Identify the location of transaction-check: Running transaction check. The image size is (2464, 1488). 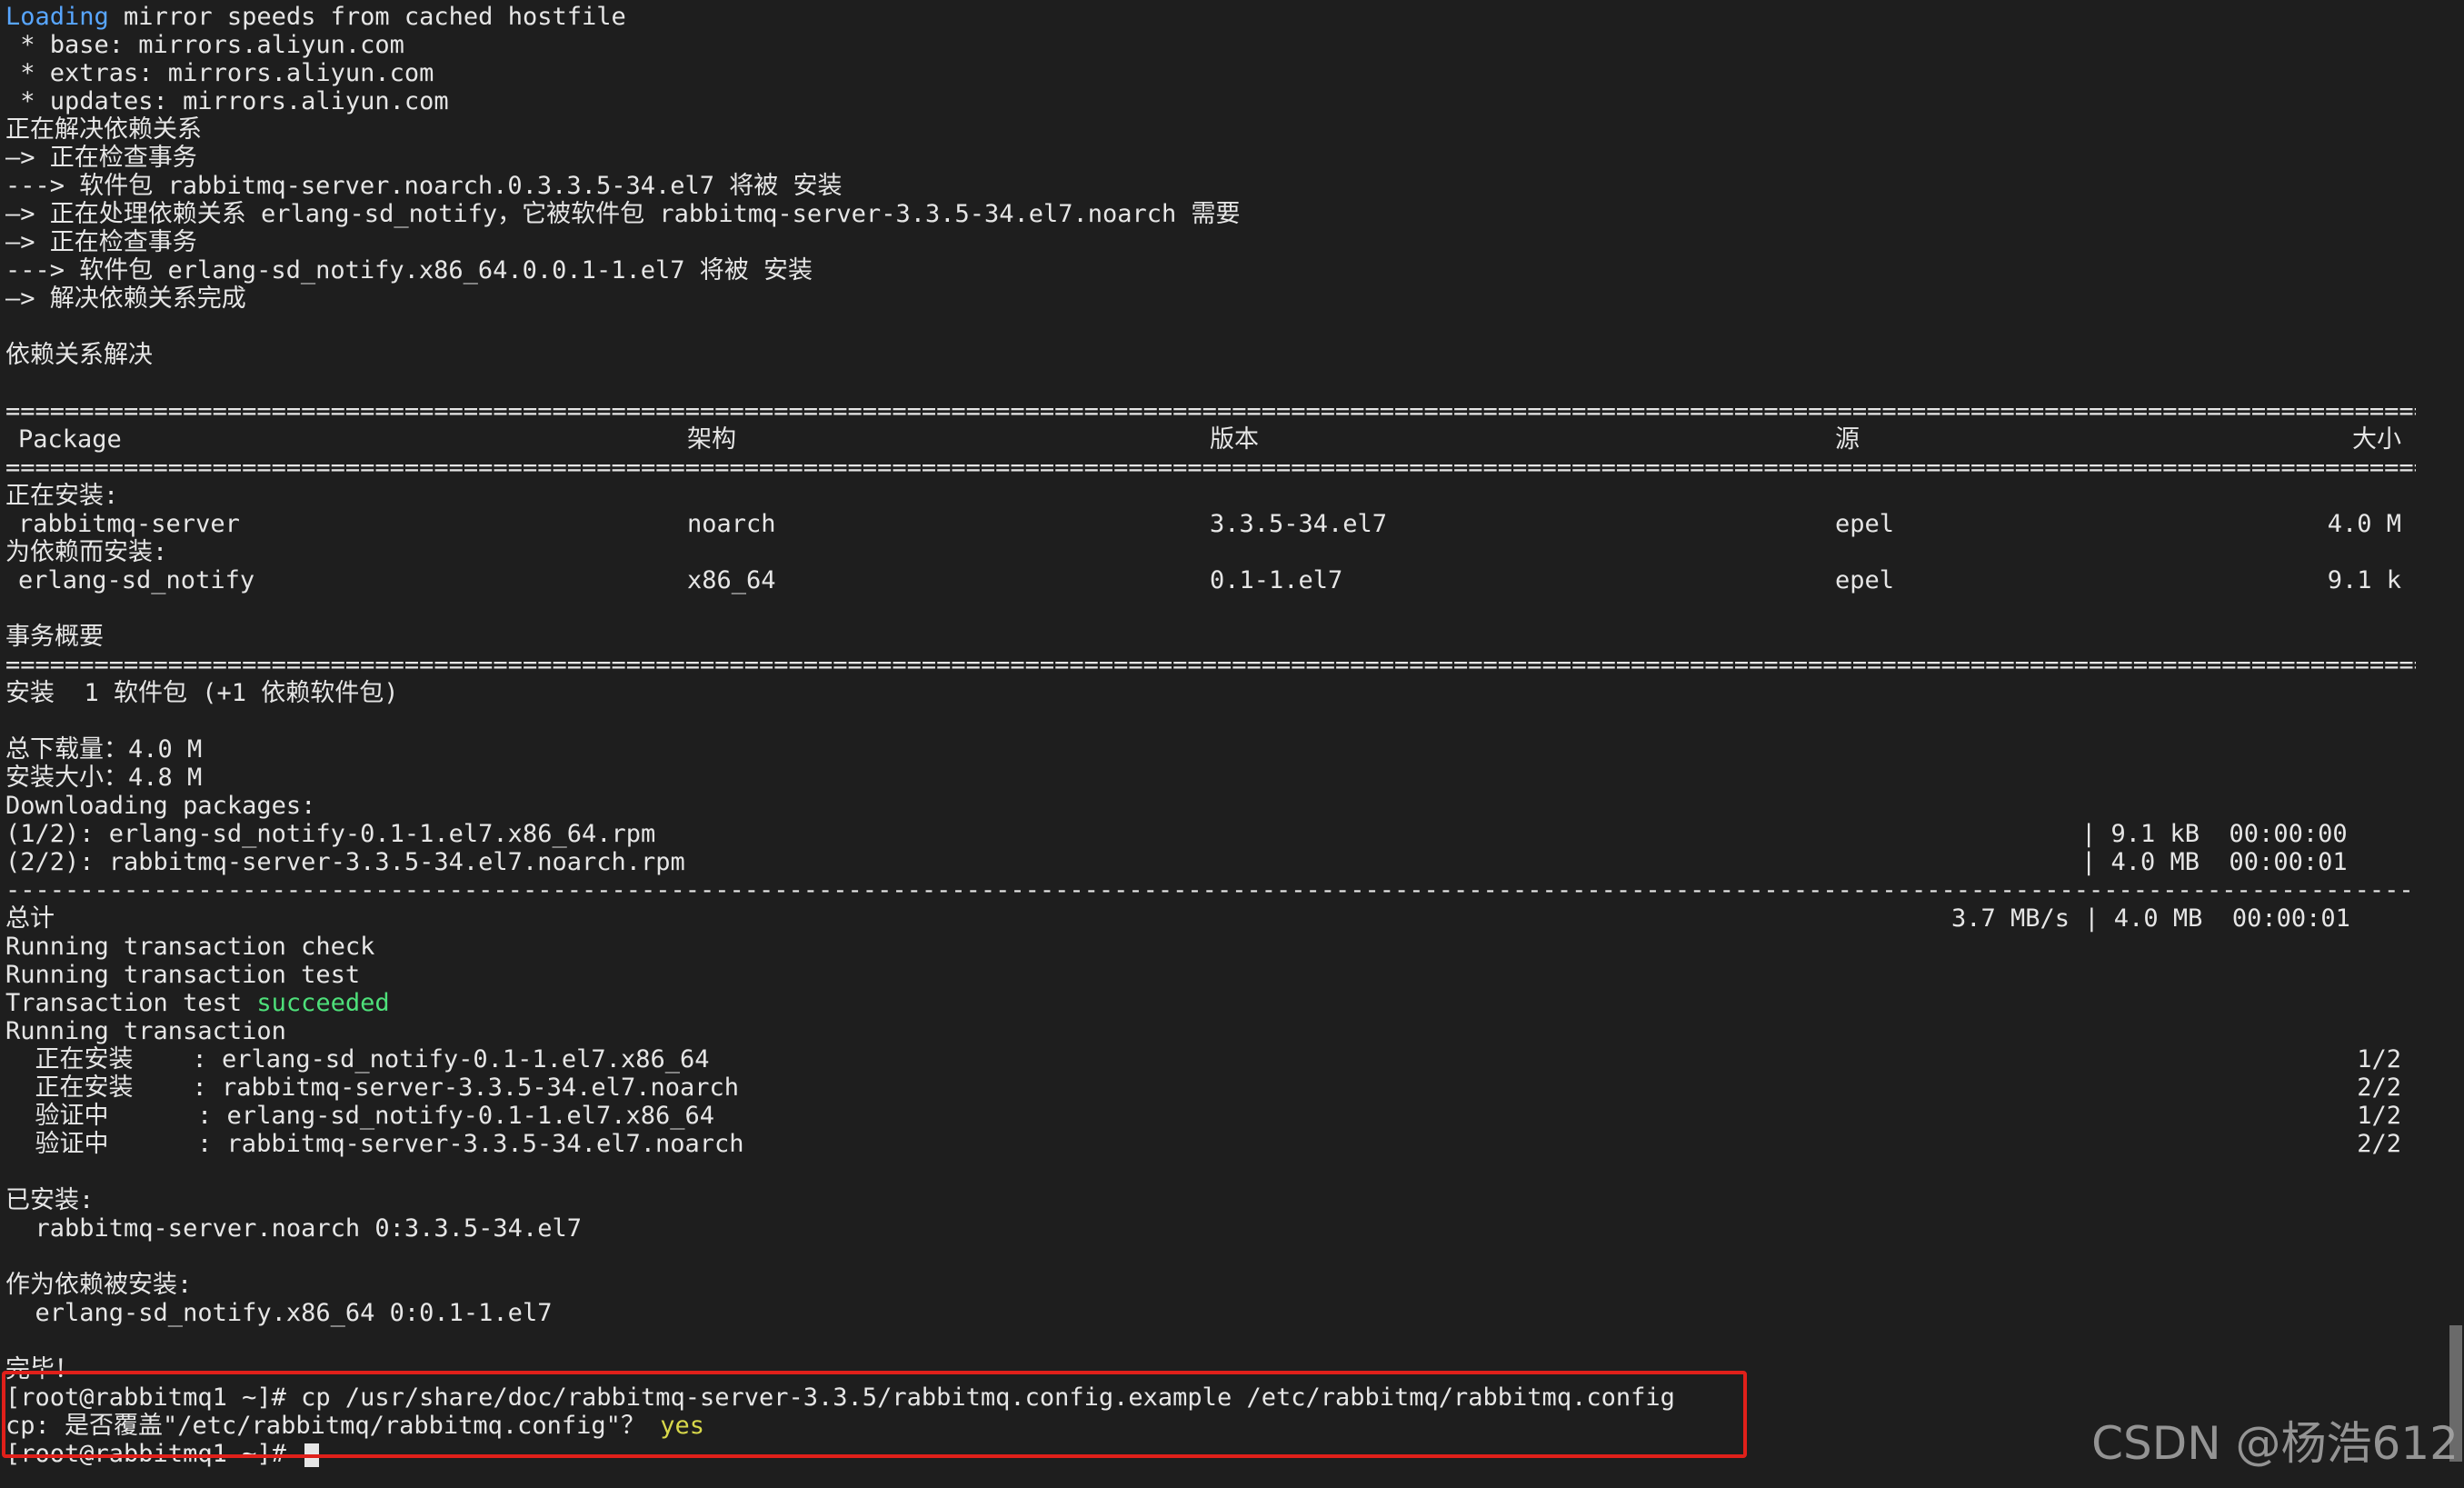
(190, 947).